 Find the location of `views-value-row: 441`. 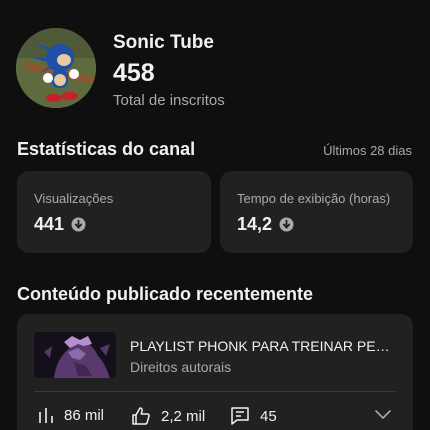

views-value-row: 441 is located at coordinates (60, 224).